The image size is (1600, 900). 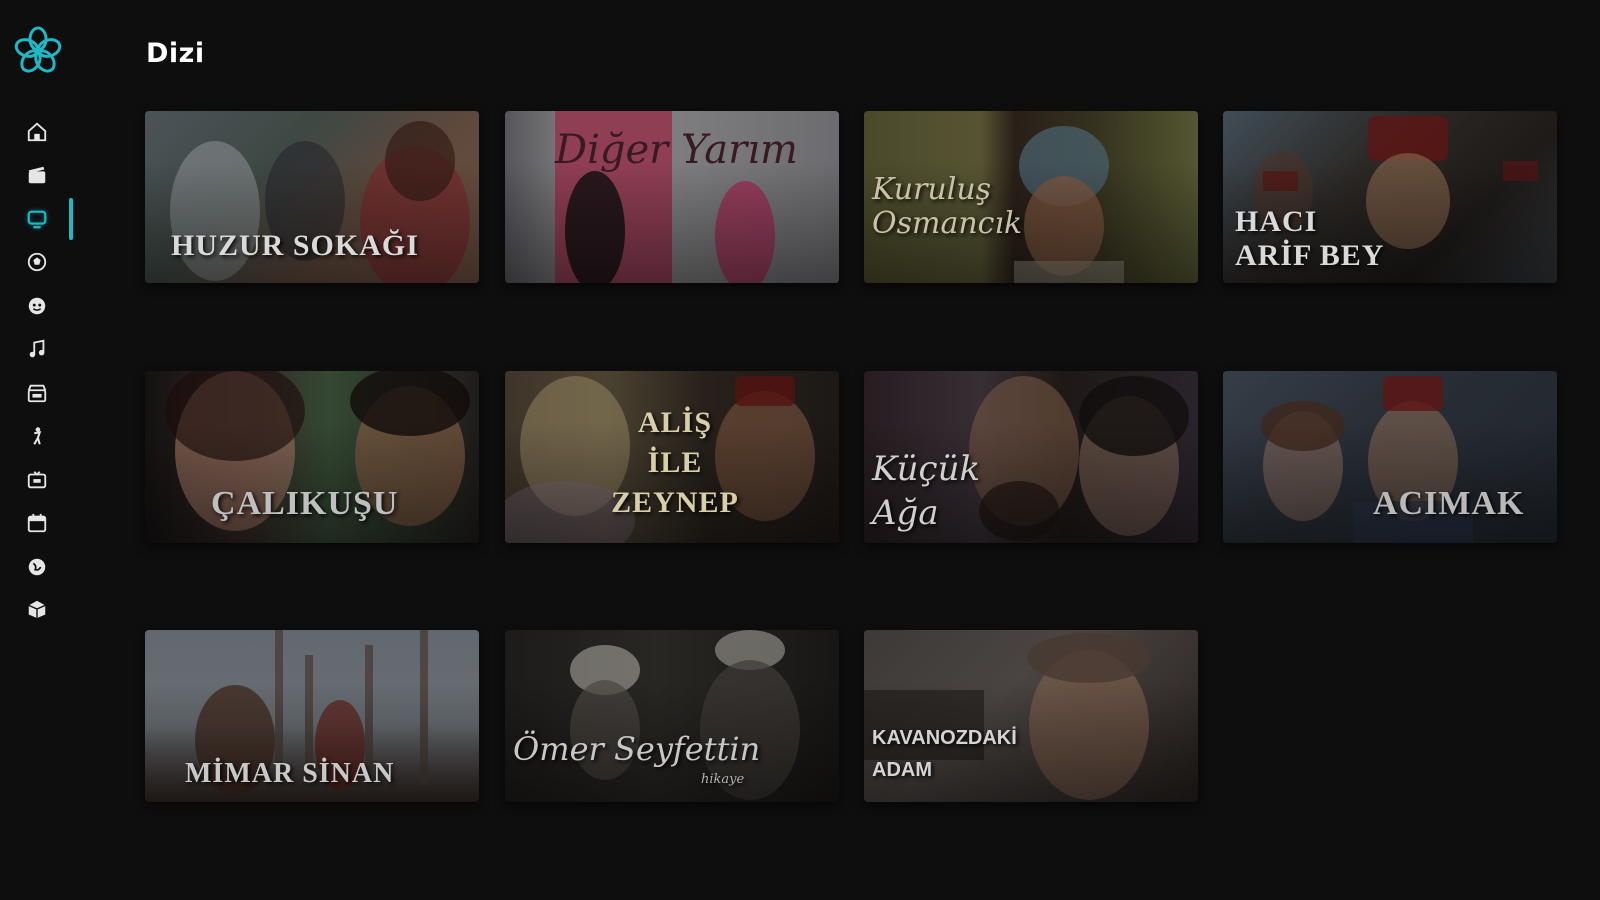 I want to click on sidebar-item-live, so click(x=37, y=480).